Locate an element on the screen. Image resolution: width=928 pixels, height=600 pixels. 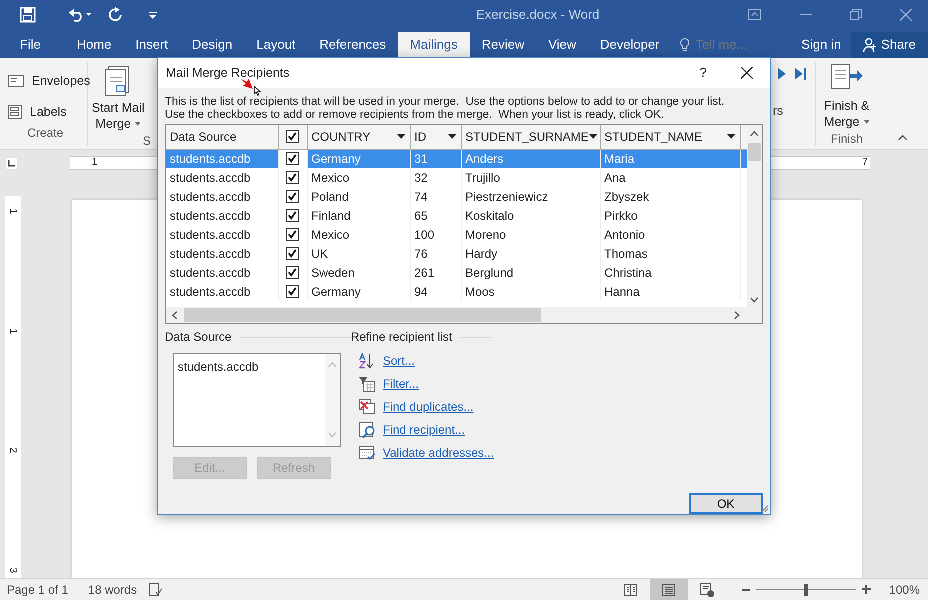
restore-icon is located at coordinates (856, 15).